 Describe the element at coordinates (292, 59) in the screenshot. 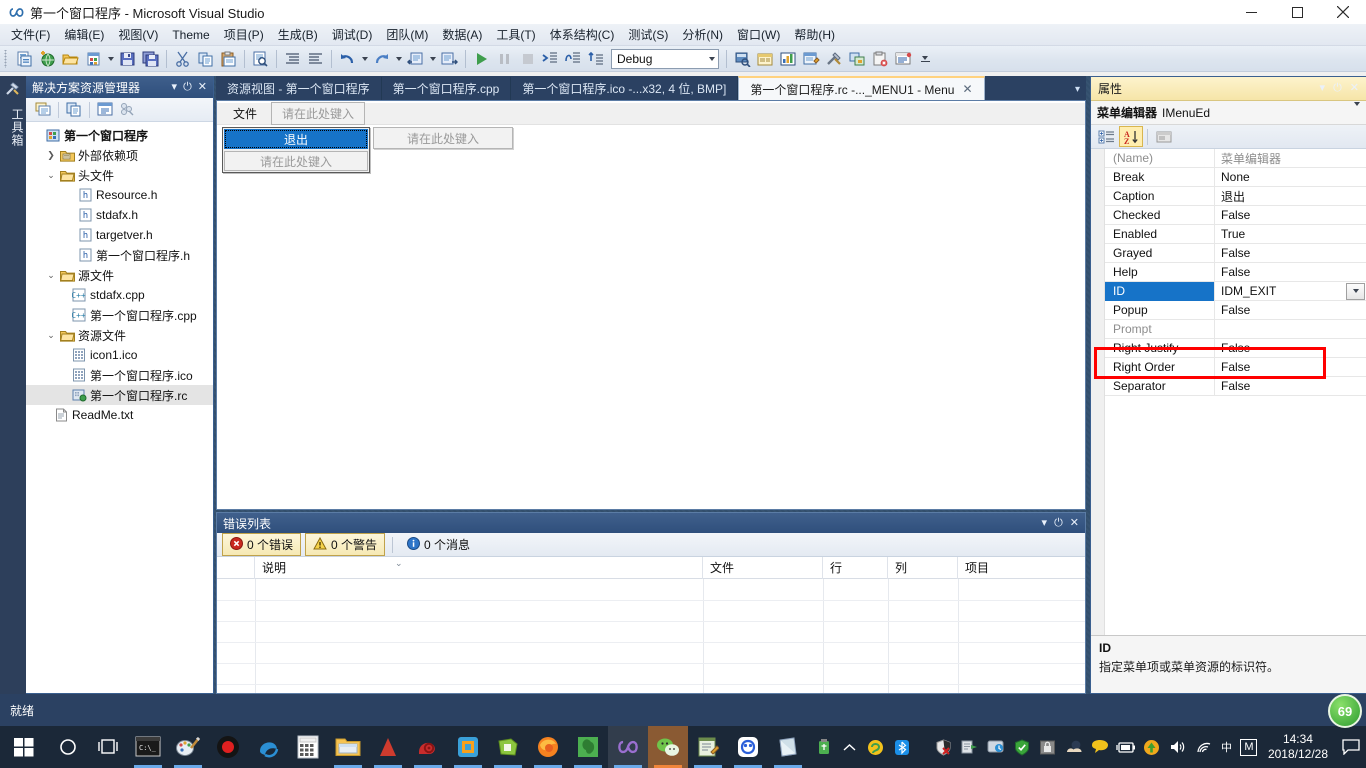

I see `indent-icon` at that location.